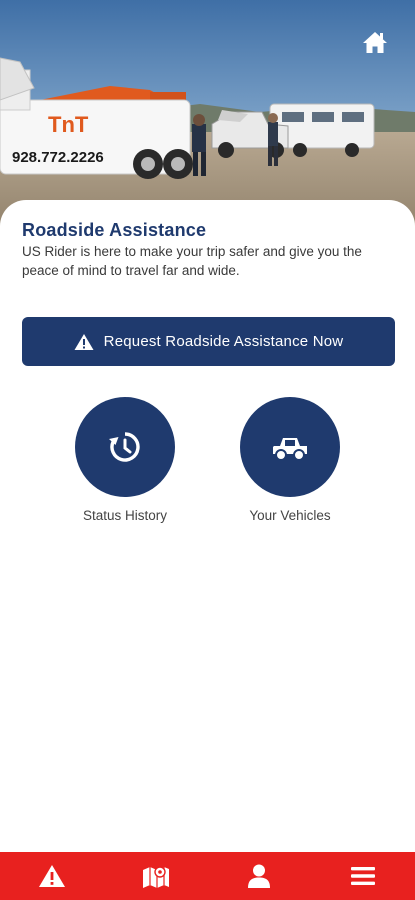 The image size is (415, 900). What do you see at coordinates (290, 515) in the screenshot?
I see `your-vehicles-label: Your Vehicles` at bounding box center [290, 515].